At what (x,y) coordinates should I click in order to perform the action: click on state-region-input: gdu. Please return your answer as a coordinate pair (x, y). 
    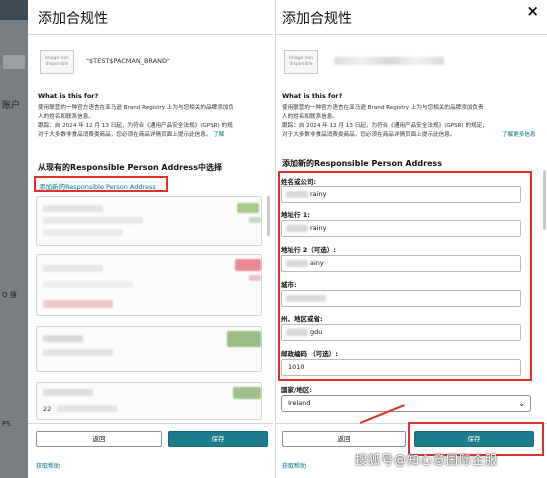
    Looking at the image, I should click on (401, 332).